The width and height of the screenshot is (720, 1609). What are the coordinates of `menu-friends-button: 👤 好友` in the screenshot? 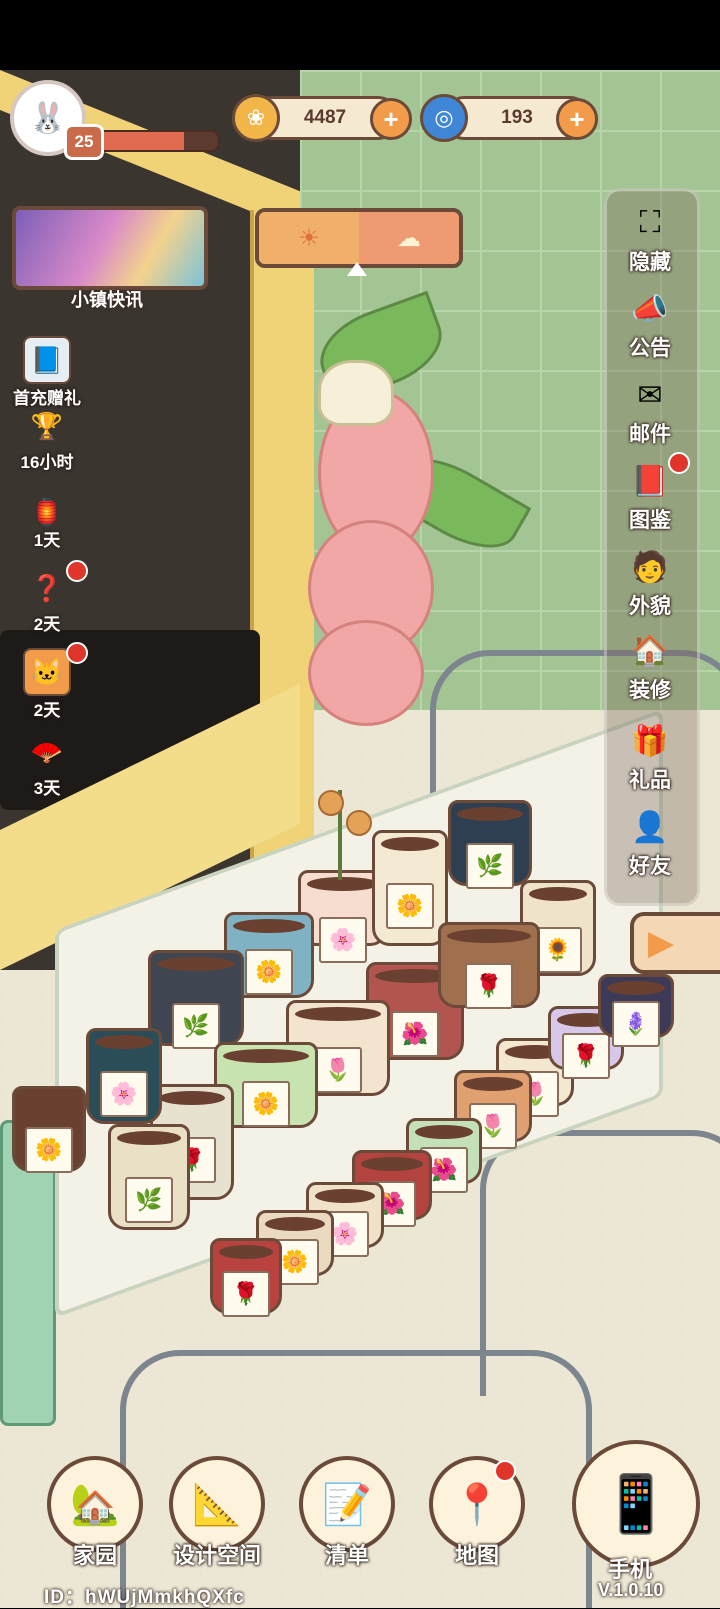 It's located at (650, 842).